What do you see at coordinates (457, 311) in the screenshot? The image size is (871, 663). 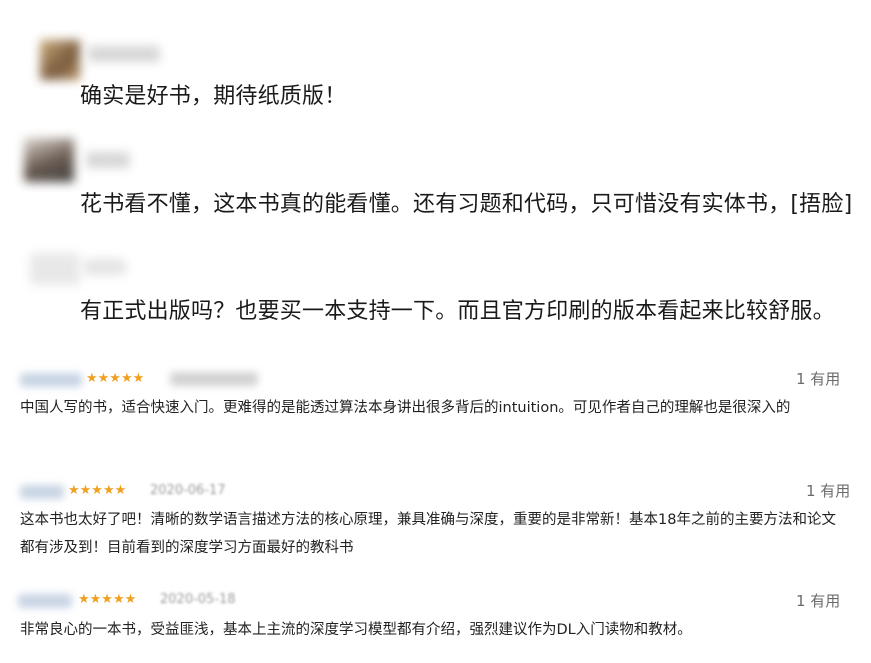 I see `comment-text: 有正式出版吗？也要买一本支持一下。而且官方印刷的版本看起来比较舒服。` at bounding box center [457, 311].